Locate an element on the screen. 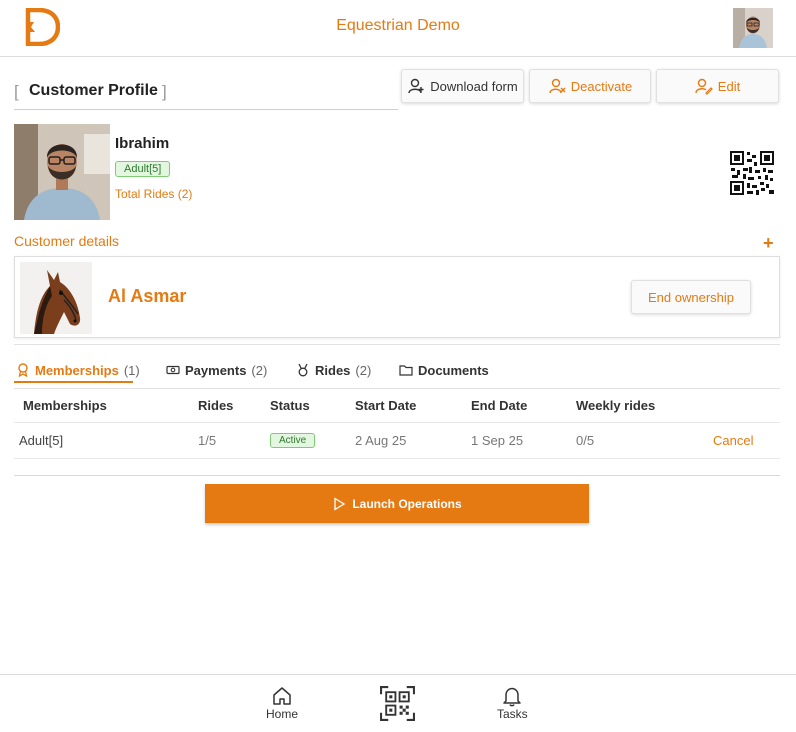 This screenshot has width=796, height=732. top-bar: Equestrian Demo is located at coordinates (398, 28).